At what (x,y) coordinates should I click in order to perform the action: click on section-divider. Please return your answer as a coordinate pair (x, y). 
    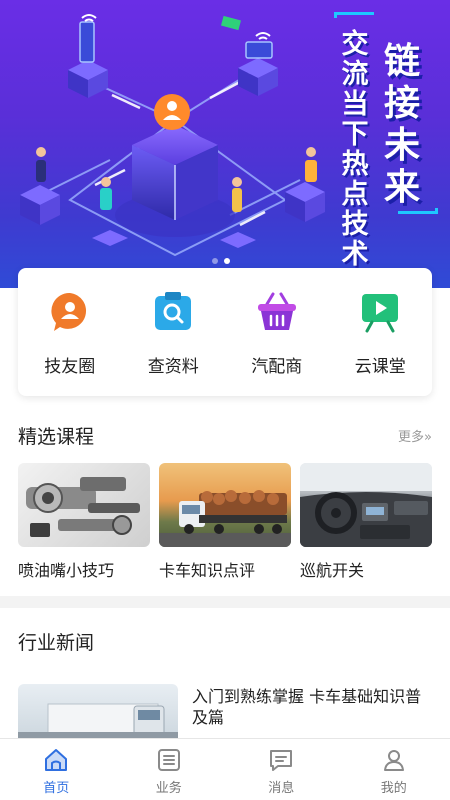
    Looking at the image, I should click on (225, 602).